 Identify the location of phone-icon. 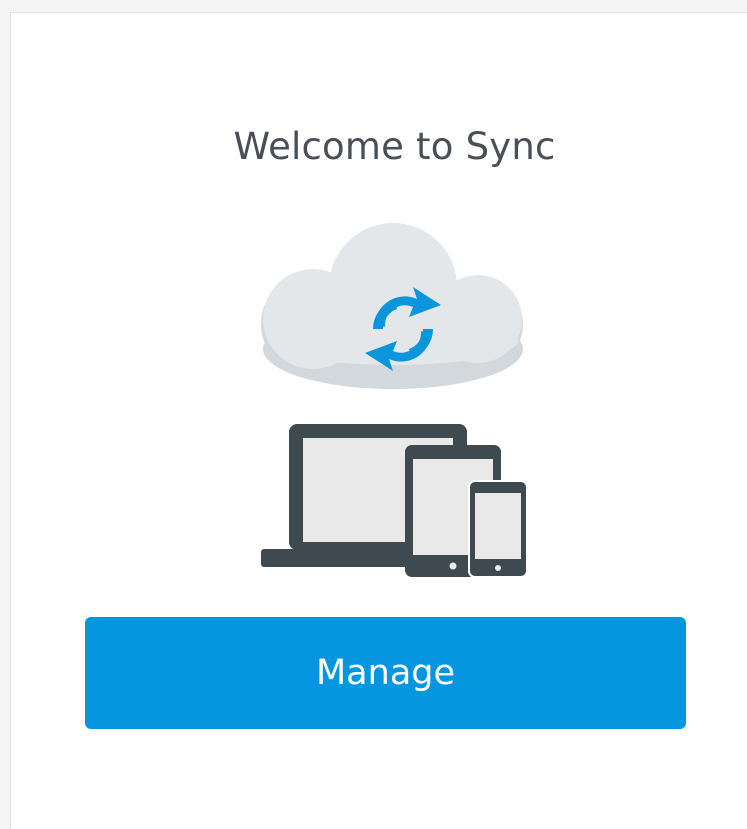
(498, 529).